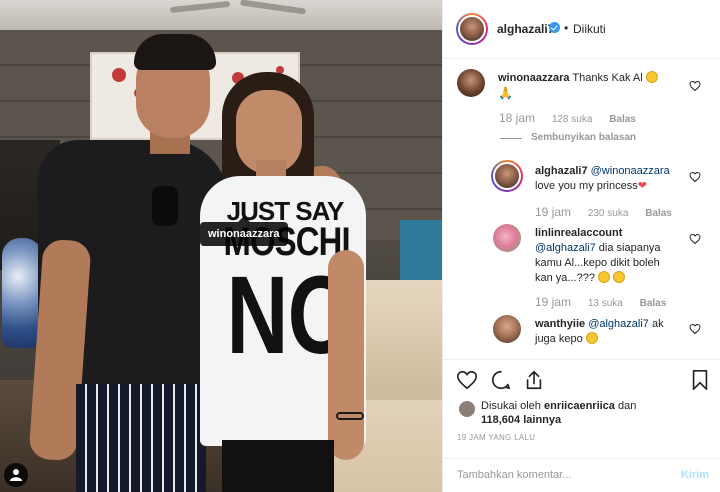 Image resolution: width=720 pixels, height=492 pixels. What do you see at coordinates (505, 93) in the screenshot?
I see `pray-emoji-icon: 🙏` at bounding box center [505, 93].